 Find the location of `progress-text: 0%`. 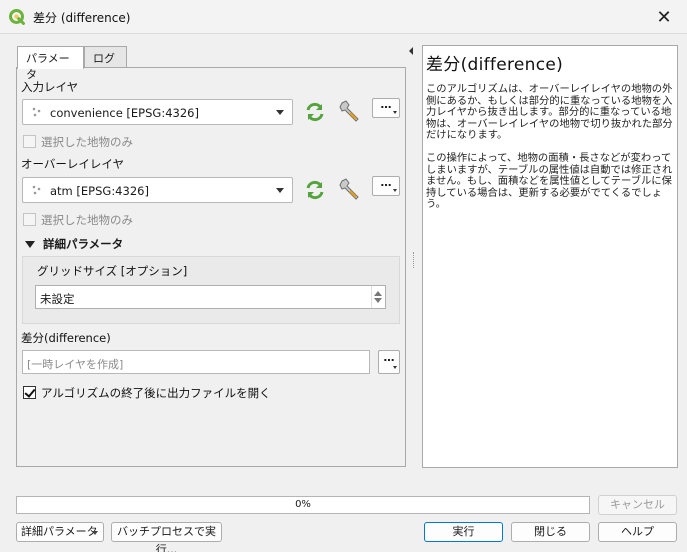

progress-text: 0% is located at coordinates (303, 504).